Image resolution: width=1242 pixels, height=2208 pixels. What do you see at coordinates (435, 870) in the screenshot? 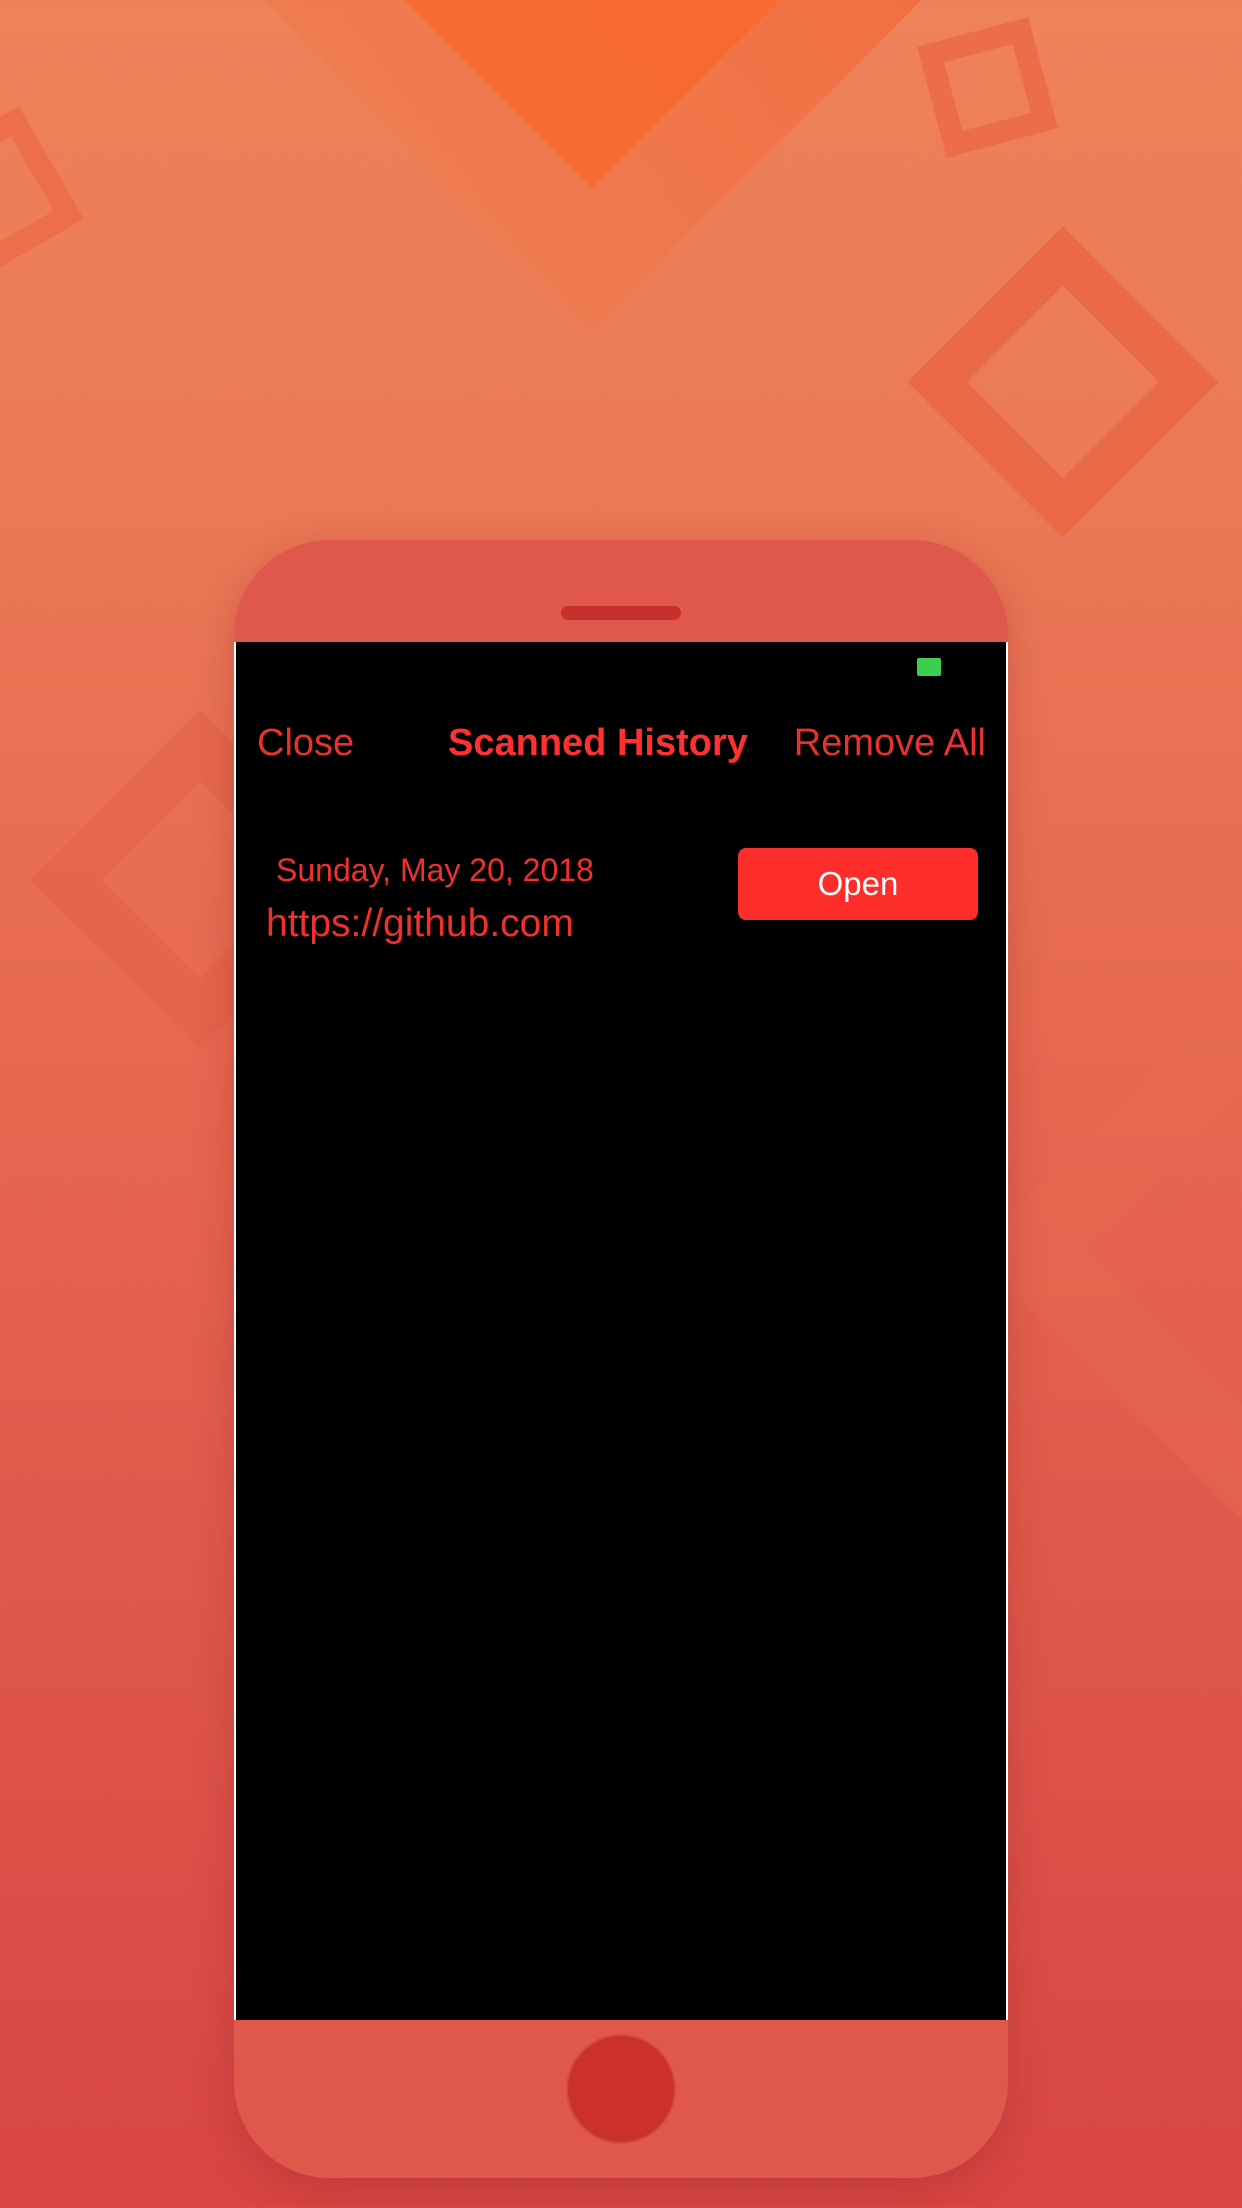
I see `history-item-date: Sunday, May 20, 2018` at bounding box center [435, 870].